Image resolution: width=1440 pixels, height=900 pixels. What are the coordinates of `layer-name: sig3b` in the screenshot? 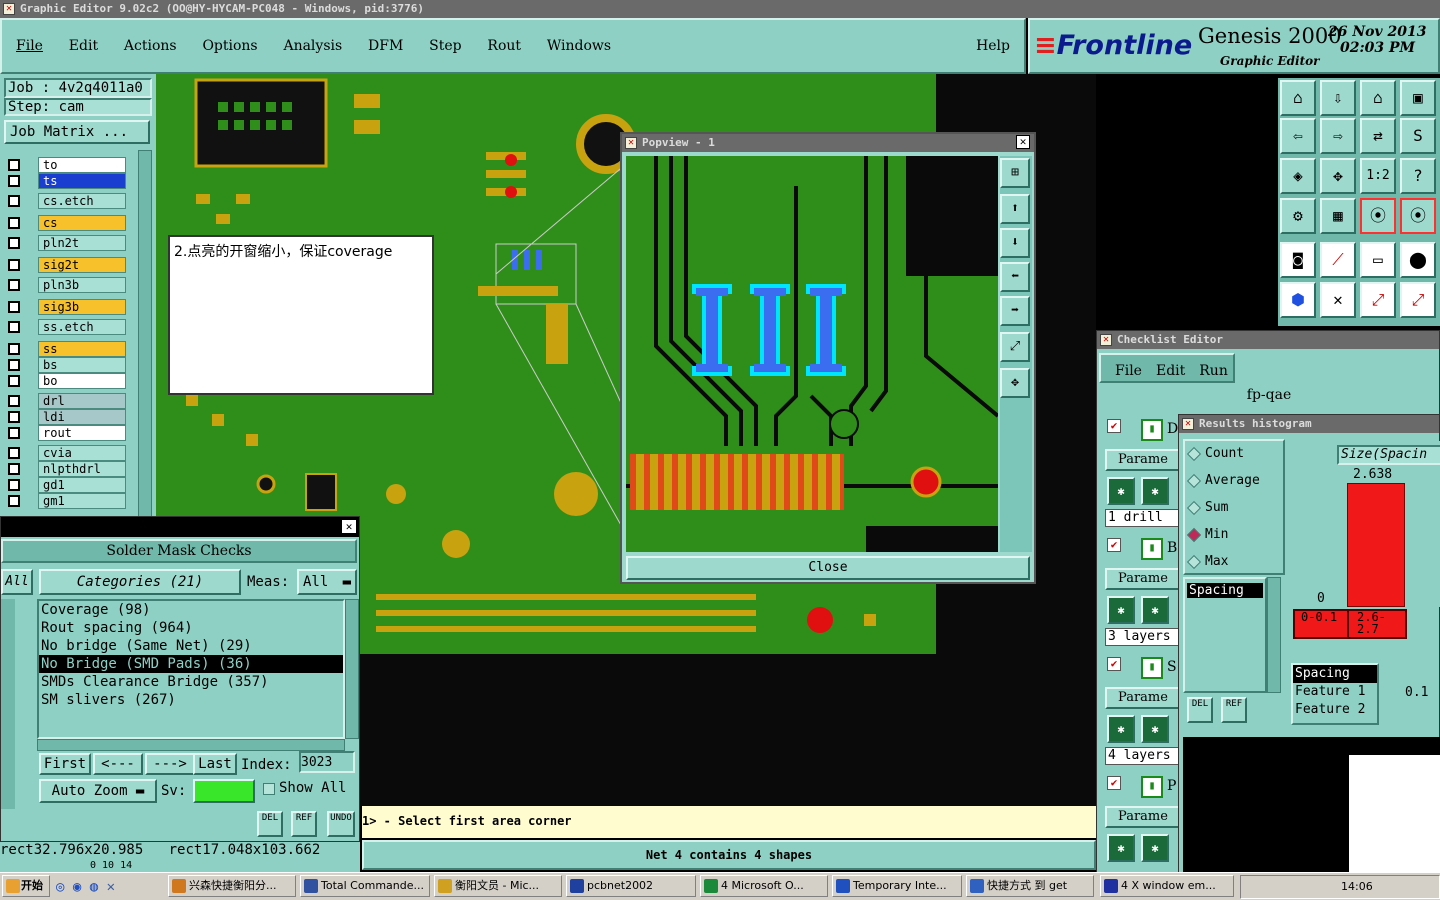 It's located at (82, 307).